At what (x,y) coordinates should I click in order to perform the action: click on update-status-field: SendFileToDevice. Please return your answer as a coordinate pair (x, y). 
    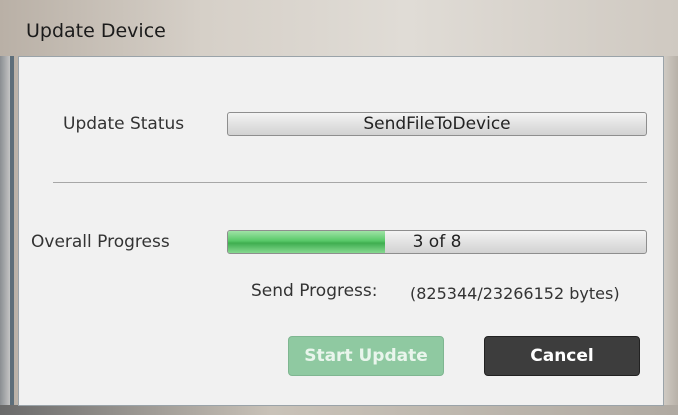
    Looking at the image, I should click on (437, 124).